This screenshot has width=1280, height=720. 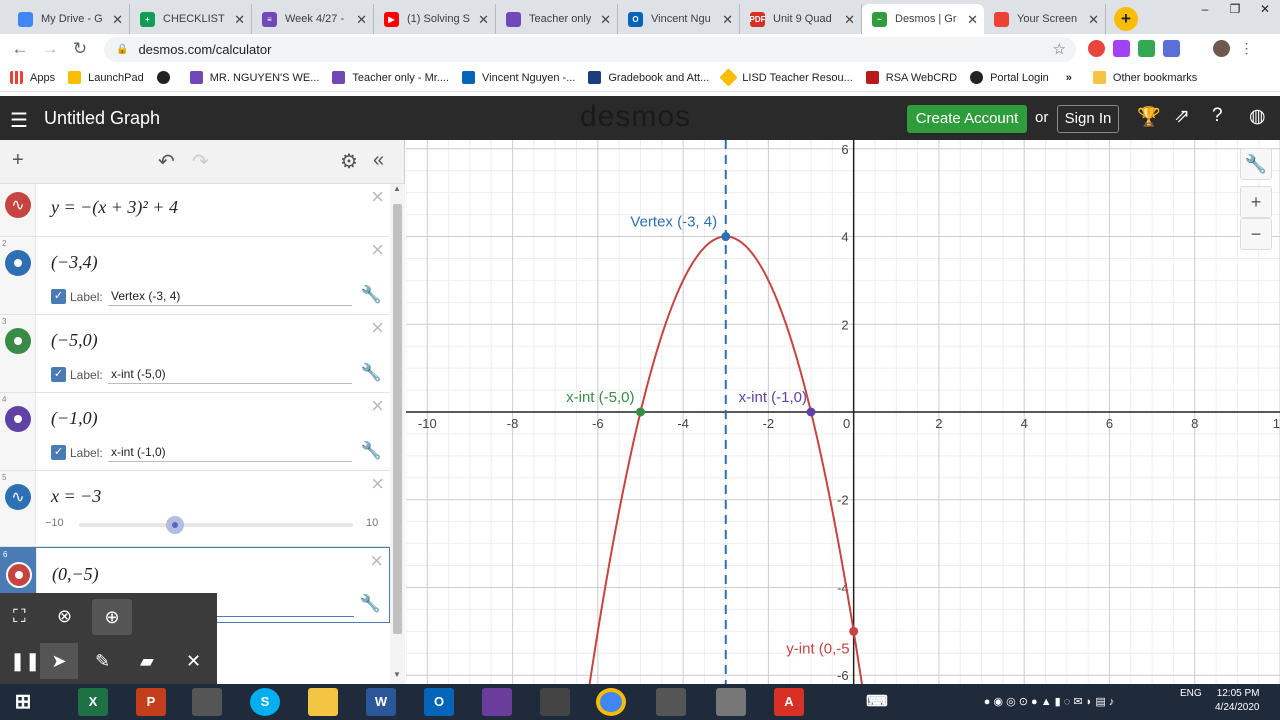 I want to click on expression-item: 5 ∿ x = −3 × −10 10, so click(x=195, y=509).